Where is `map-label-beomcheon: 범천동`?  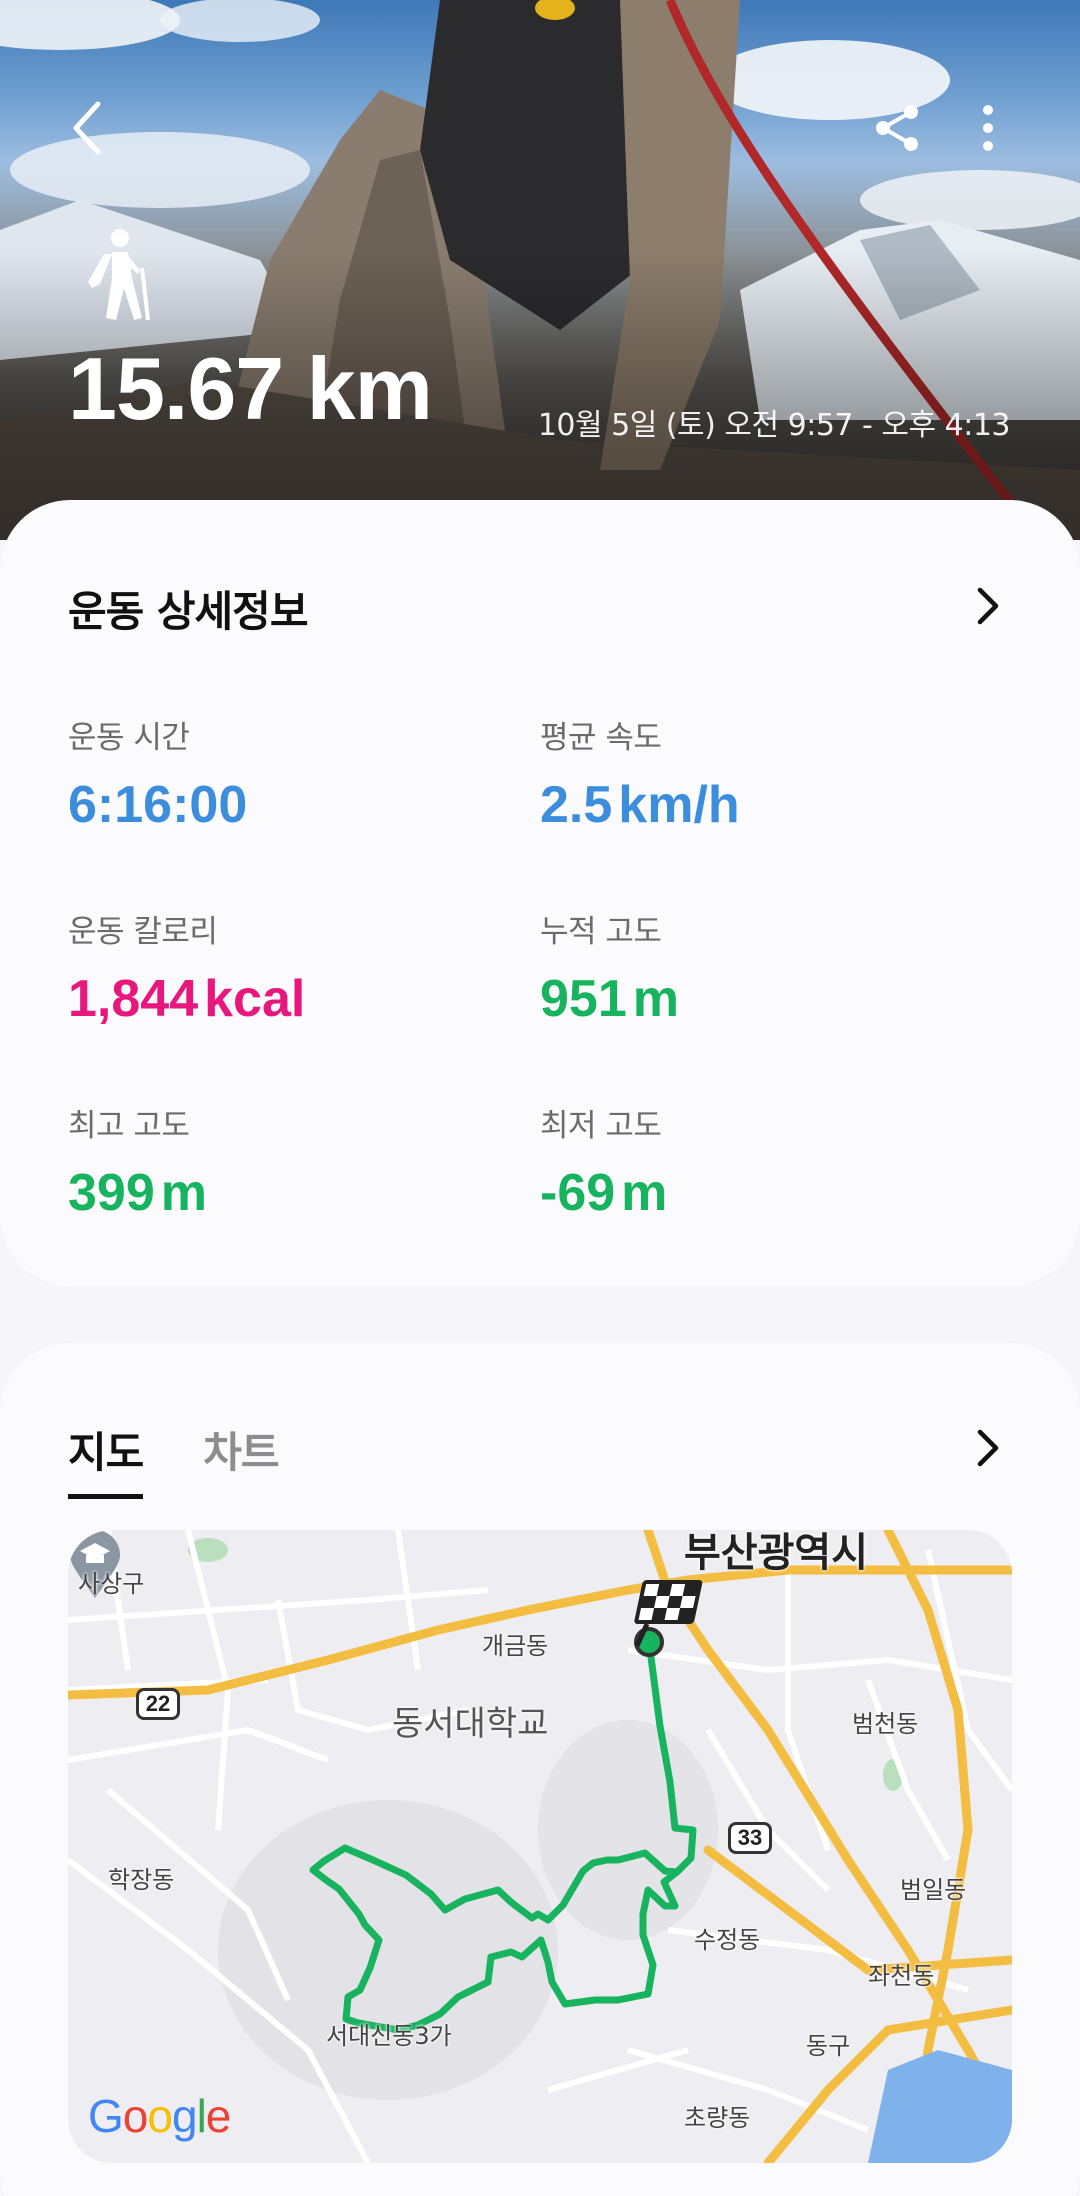 map-label-beomcheon: 범천동 is located at coordinates (885, 1724).